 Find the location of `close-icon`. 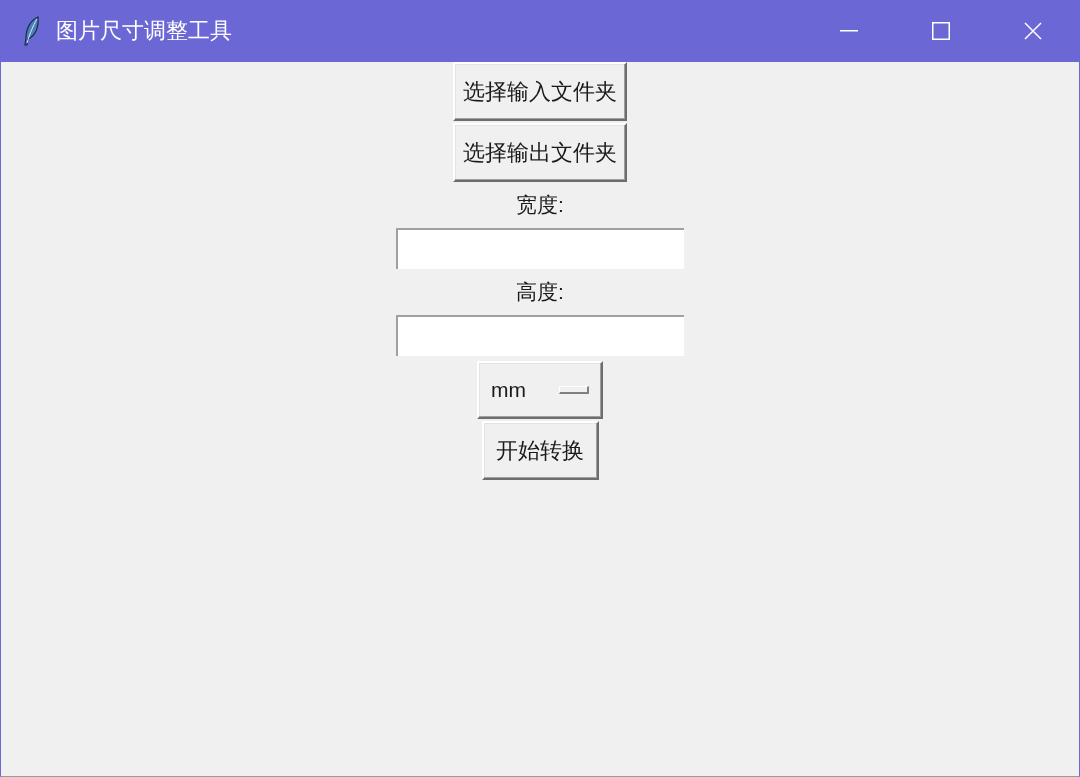

close-icon is located at coordinates (1033, 31).